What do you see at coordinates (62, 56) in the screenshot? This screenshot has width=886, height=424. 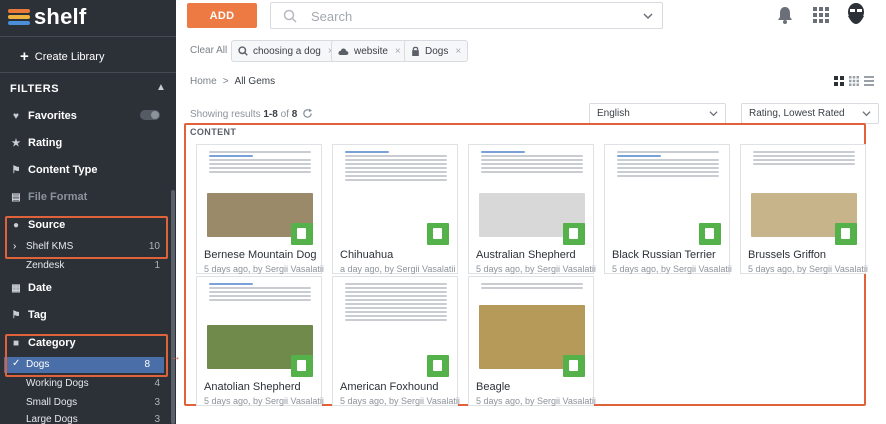 I see `create-library-button: + Create Library` at bounding box center [62, 56].